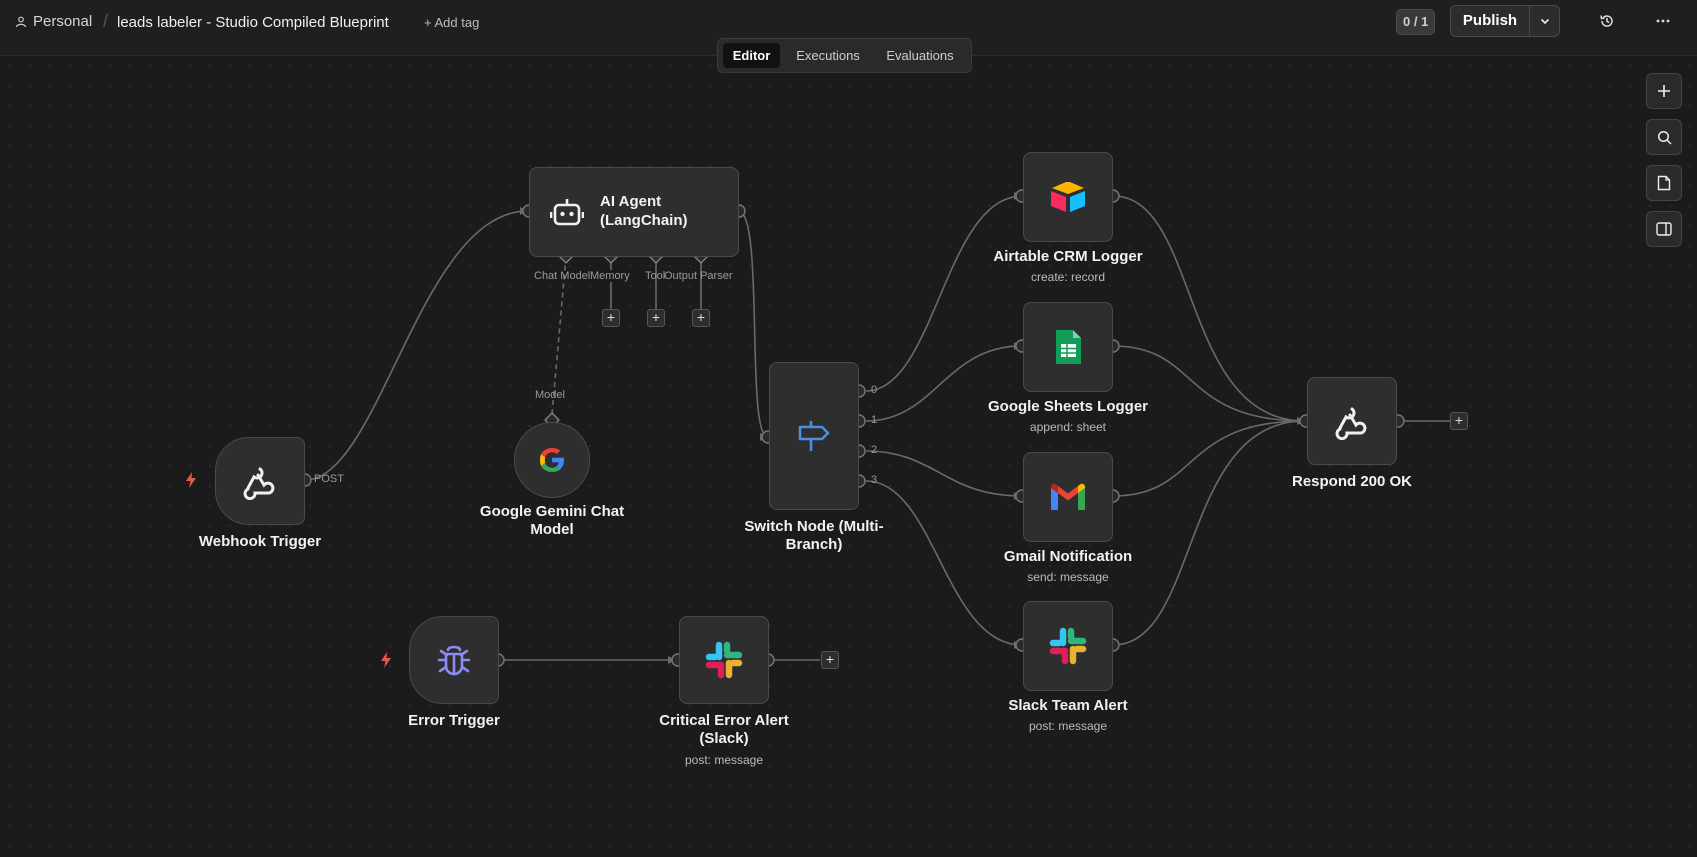 The width and height of the screenshot is (1697, 857). I want to click on gmail-icon, so click(1068, 496).